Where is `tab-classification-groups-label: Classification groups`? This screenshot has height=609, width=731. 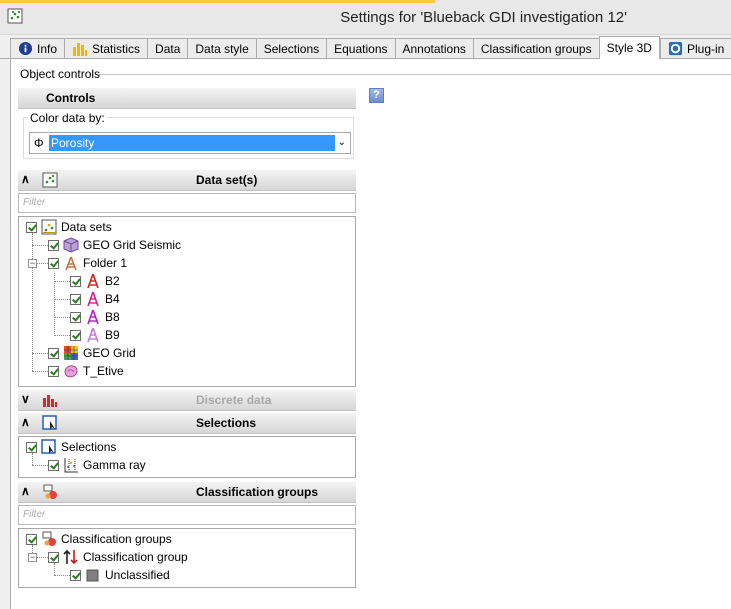 tab-classification-groups-label: Classification groups is located at coordinates (536, 48).